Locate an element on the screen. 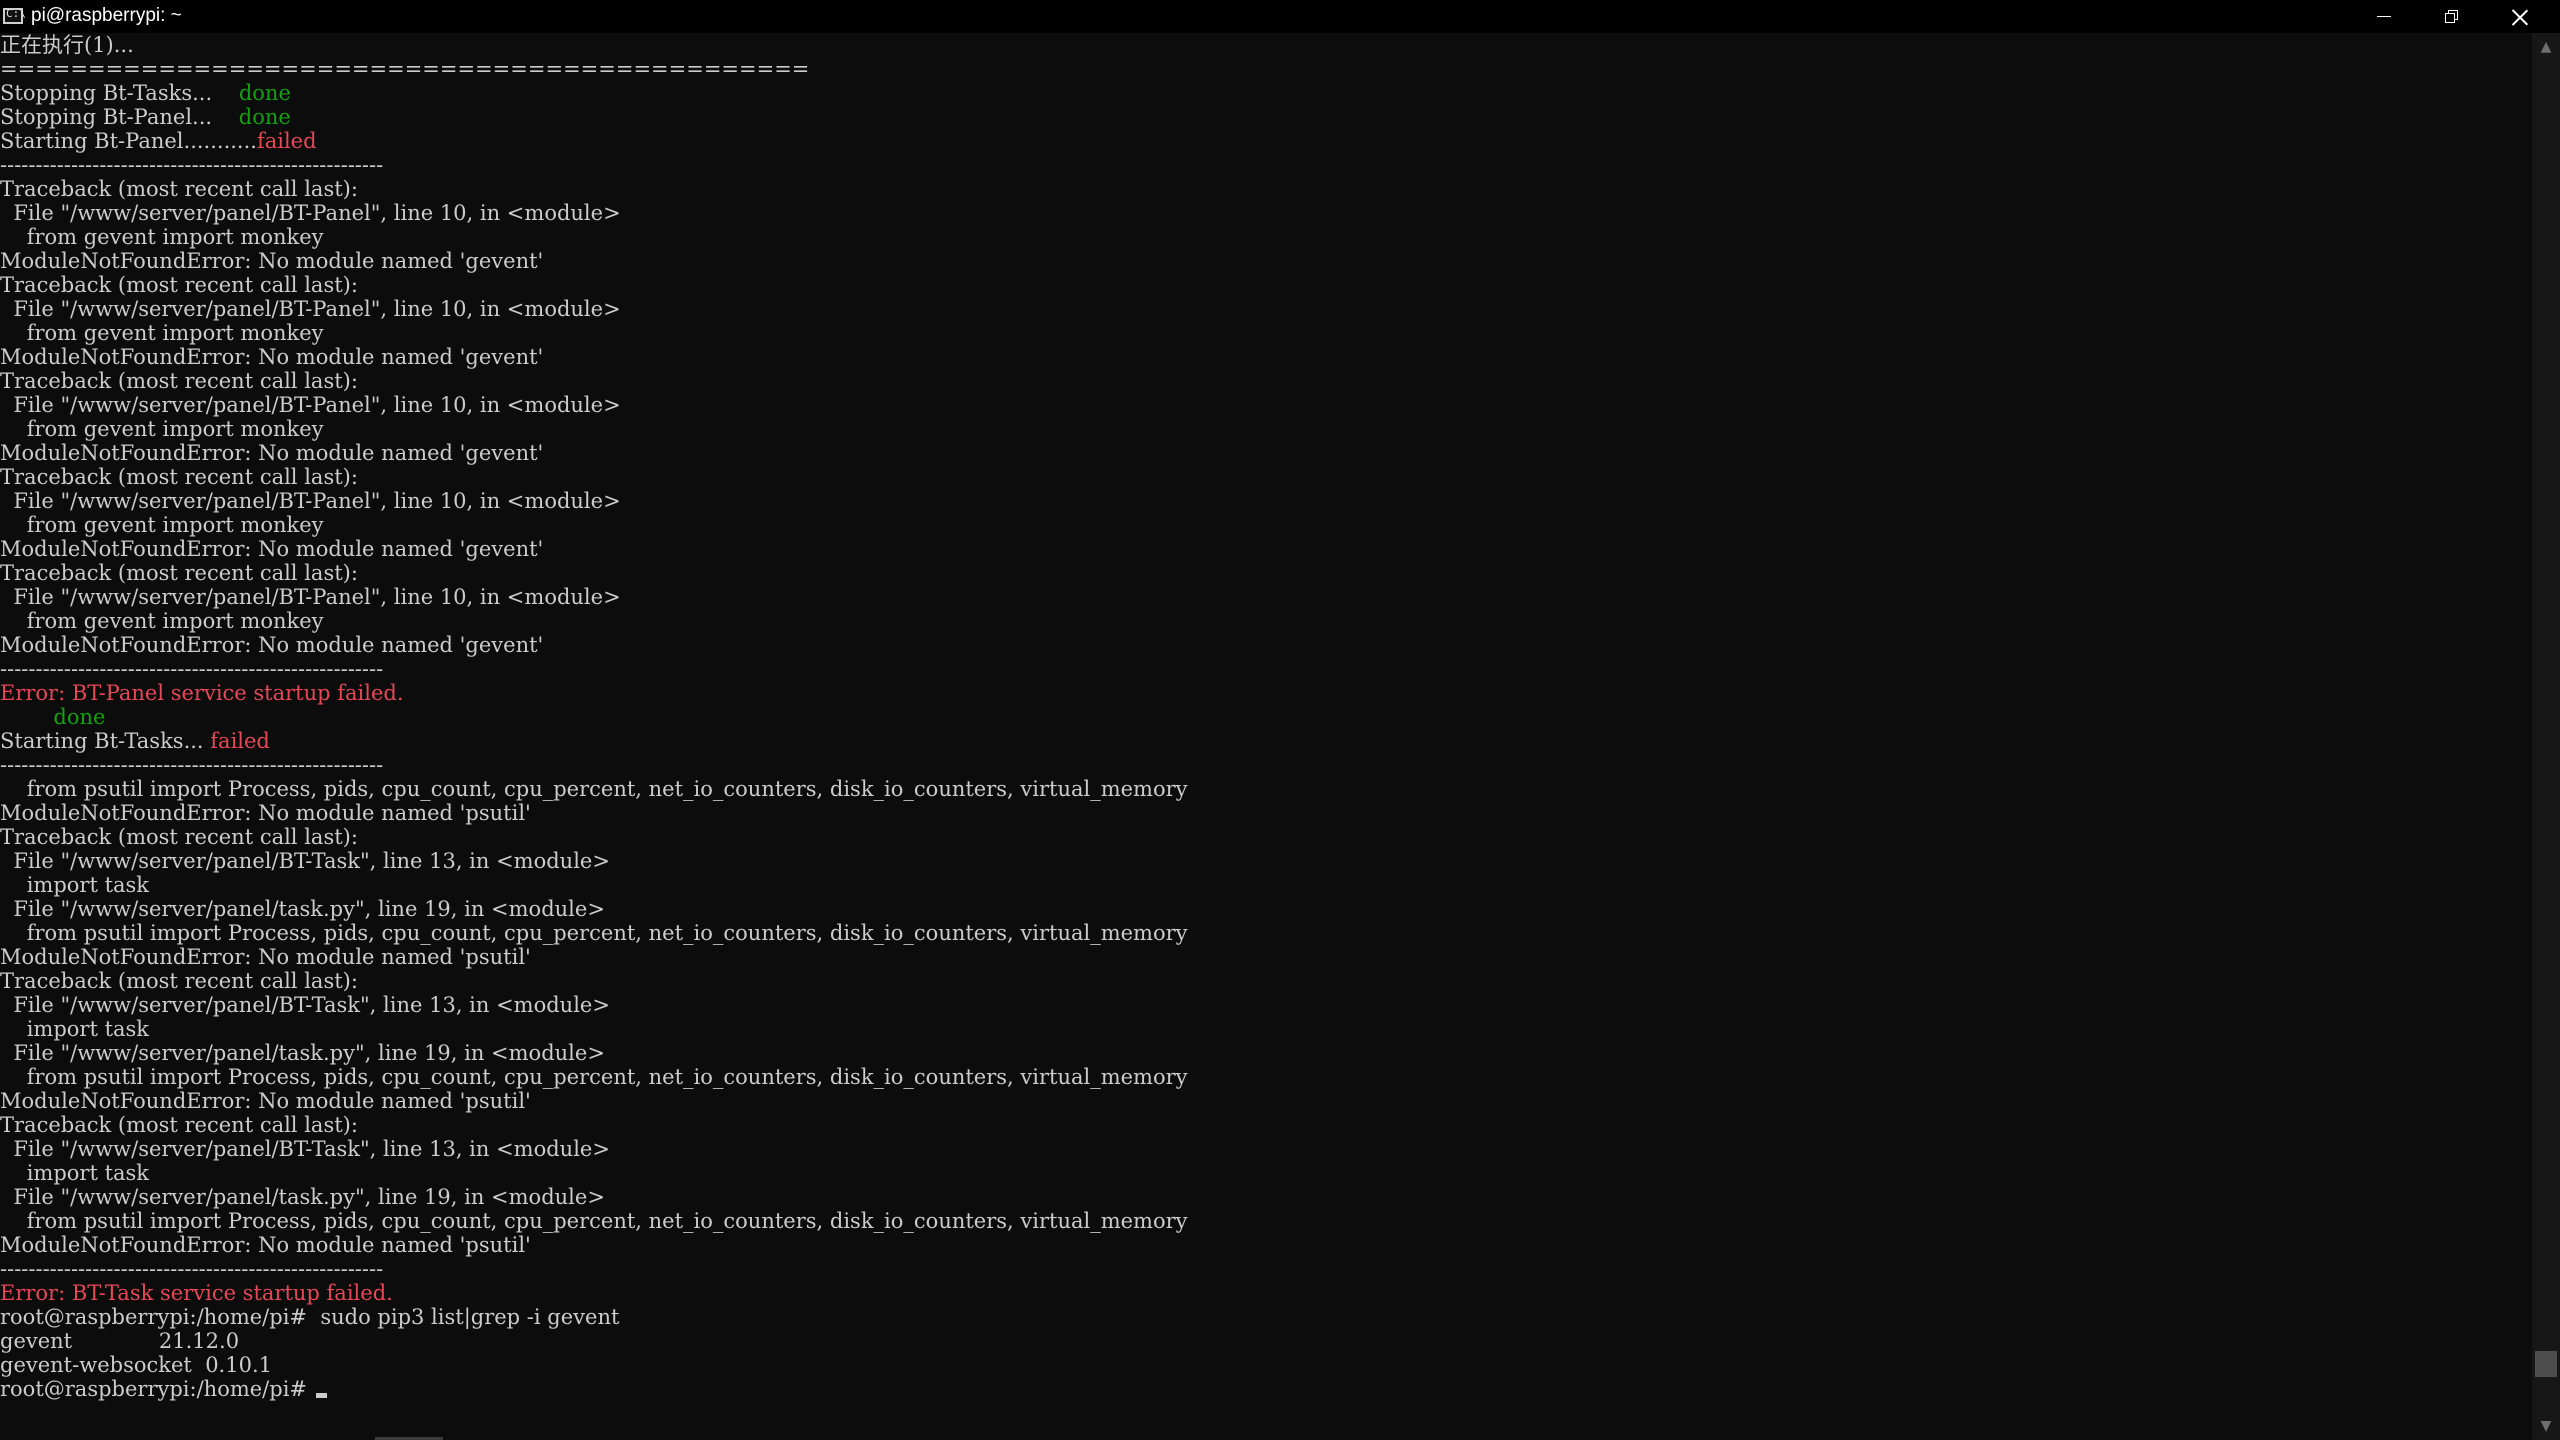 The image size is (2560, 1440). text-cursor is located at coordinates (321, 1395).